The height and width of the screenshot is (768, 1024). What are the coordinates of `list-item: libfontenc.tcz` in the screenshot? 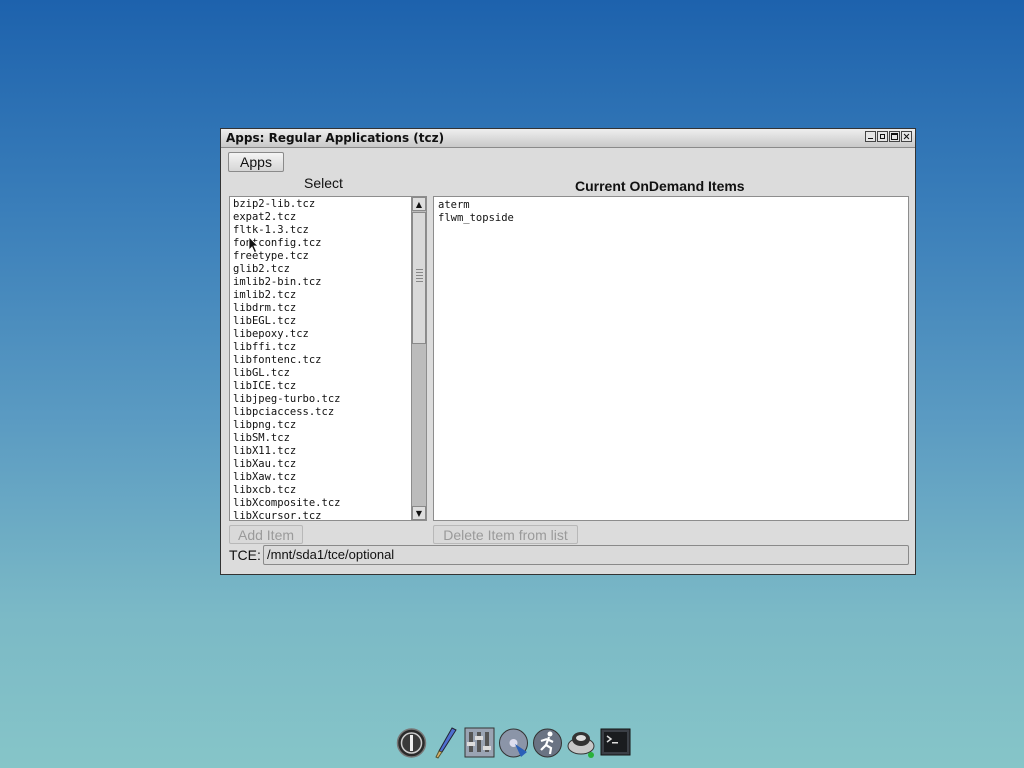 It's located at (286, 360).